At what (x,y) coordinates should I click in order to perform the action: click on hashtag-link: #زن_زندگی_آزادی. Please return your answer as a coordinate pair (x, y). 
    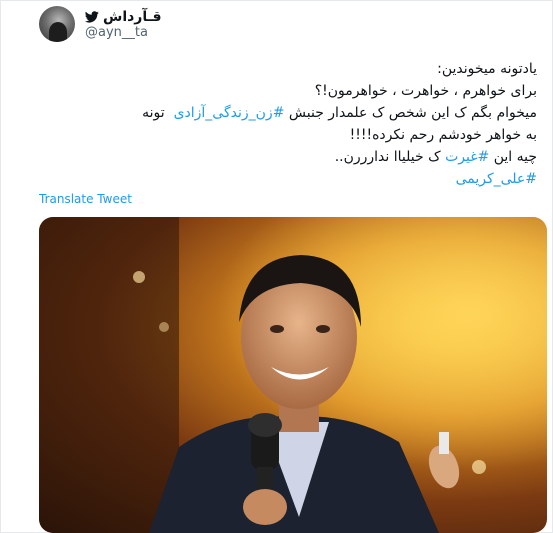
    Looking at the image, I should click on (229, 113).